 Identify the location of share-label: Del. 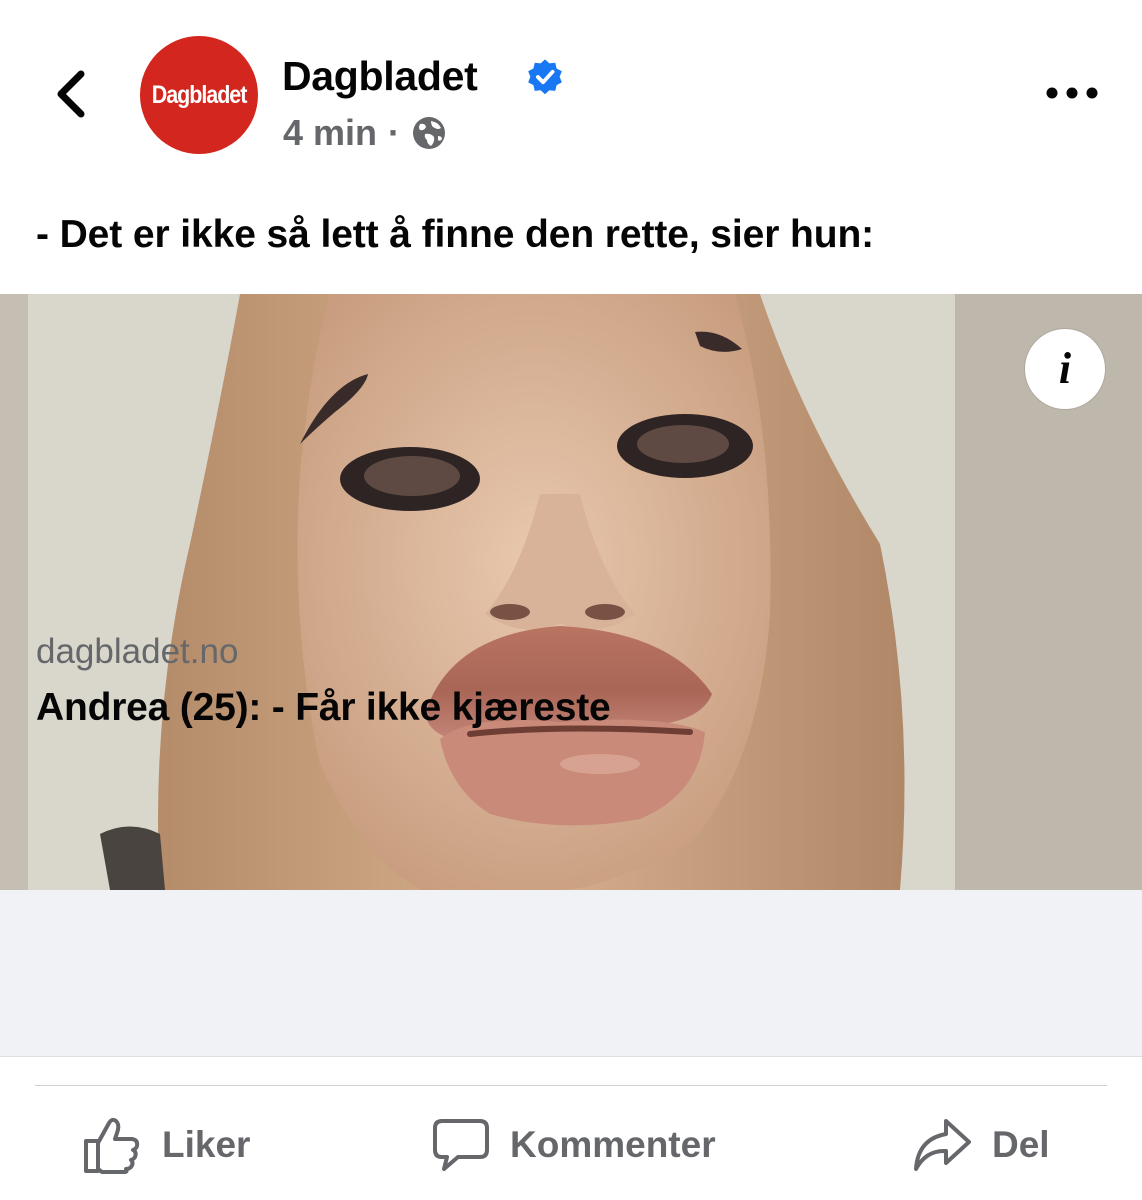
(1021, 1144).